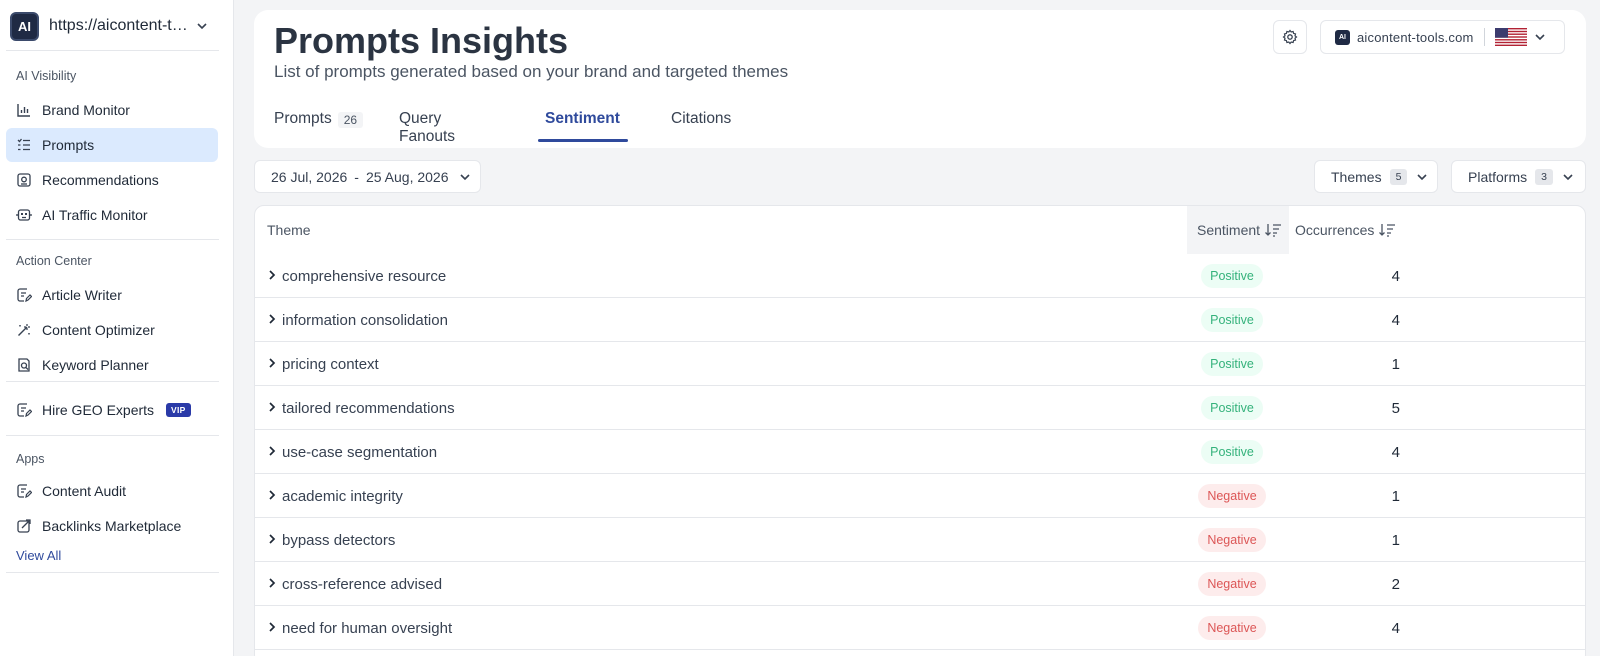 This screenshot has width=1600, height=656. Describe the element at coordinates (920, 408) in the screenshot. I see `table-row: tailored recommendations Positive 5` at that location.